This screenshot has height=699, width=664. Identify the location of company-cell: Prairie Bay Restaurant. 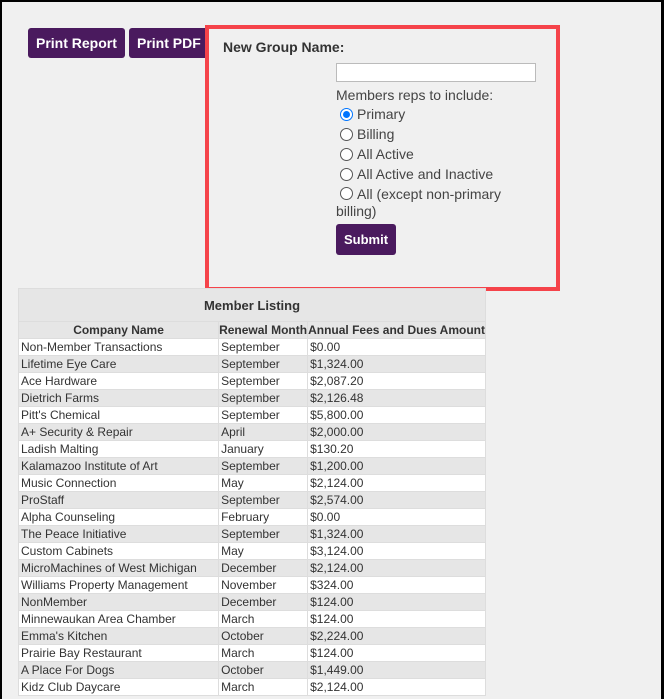
(118, 653).